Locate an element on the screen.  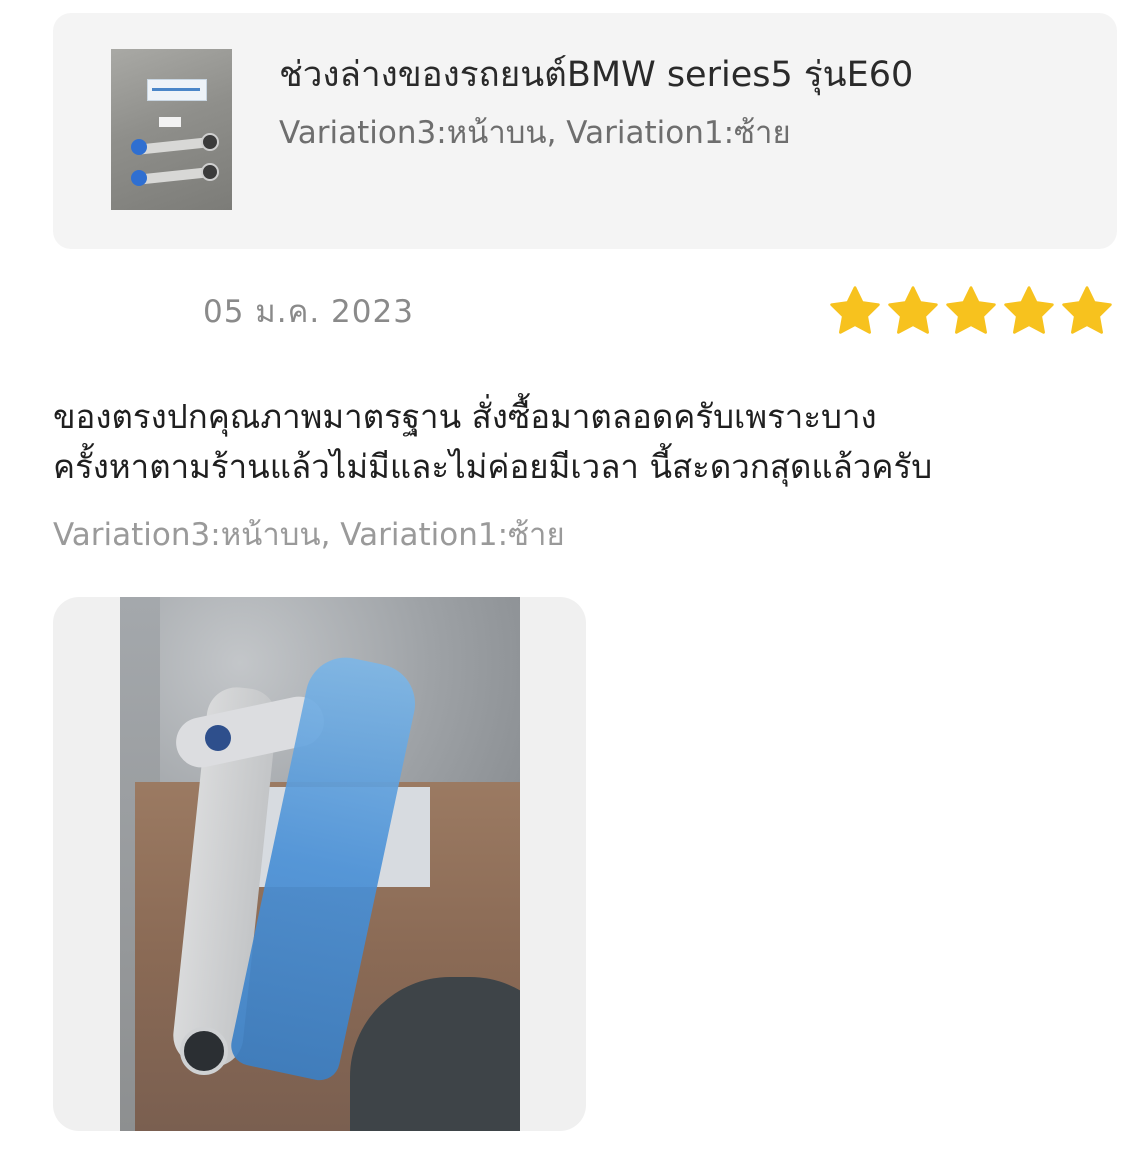
product-thumbnail is located at coordinates (171, 129).